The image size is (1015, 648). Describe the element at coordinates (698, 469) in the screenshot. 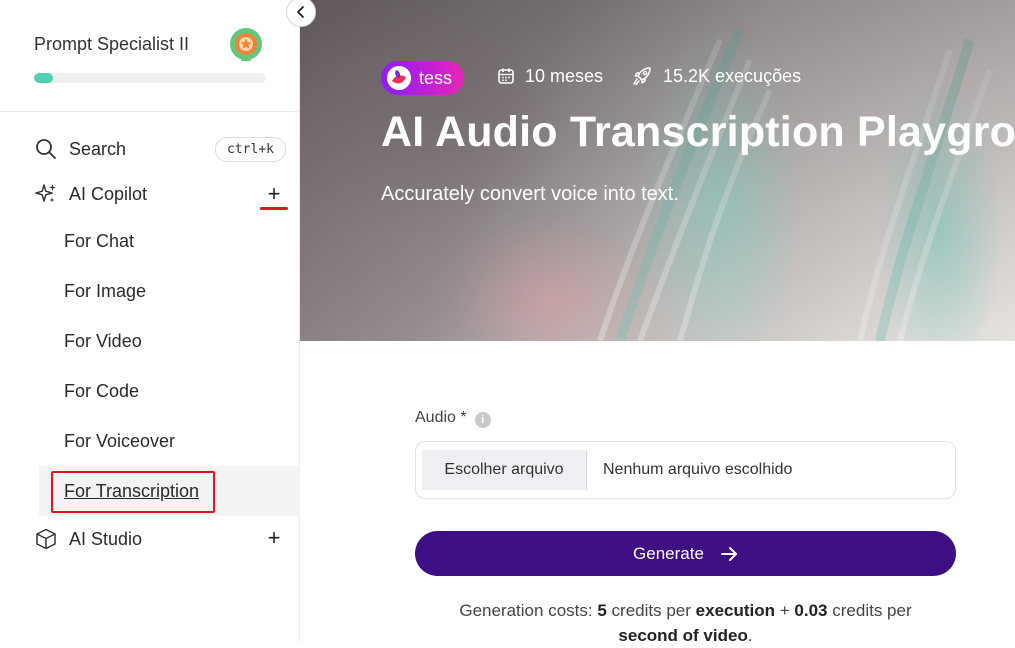

I see `file-status-text: Nenhum arquivo escolhido` at that location.